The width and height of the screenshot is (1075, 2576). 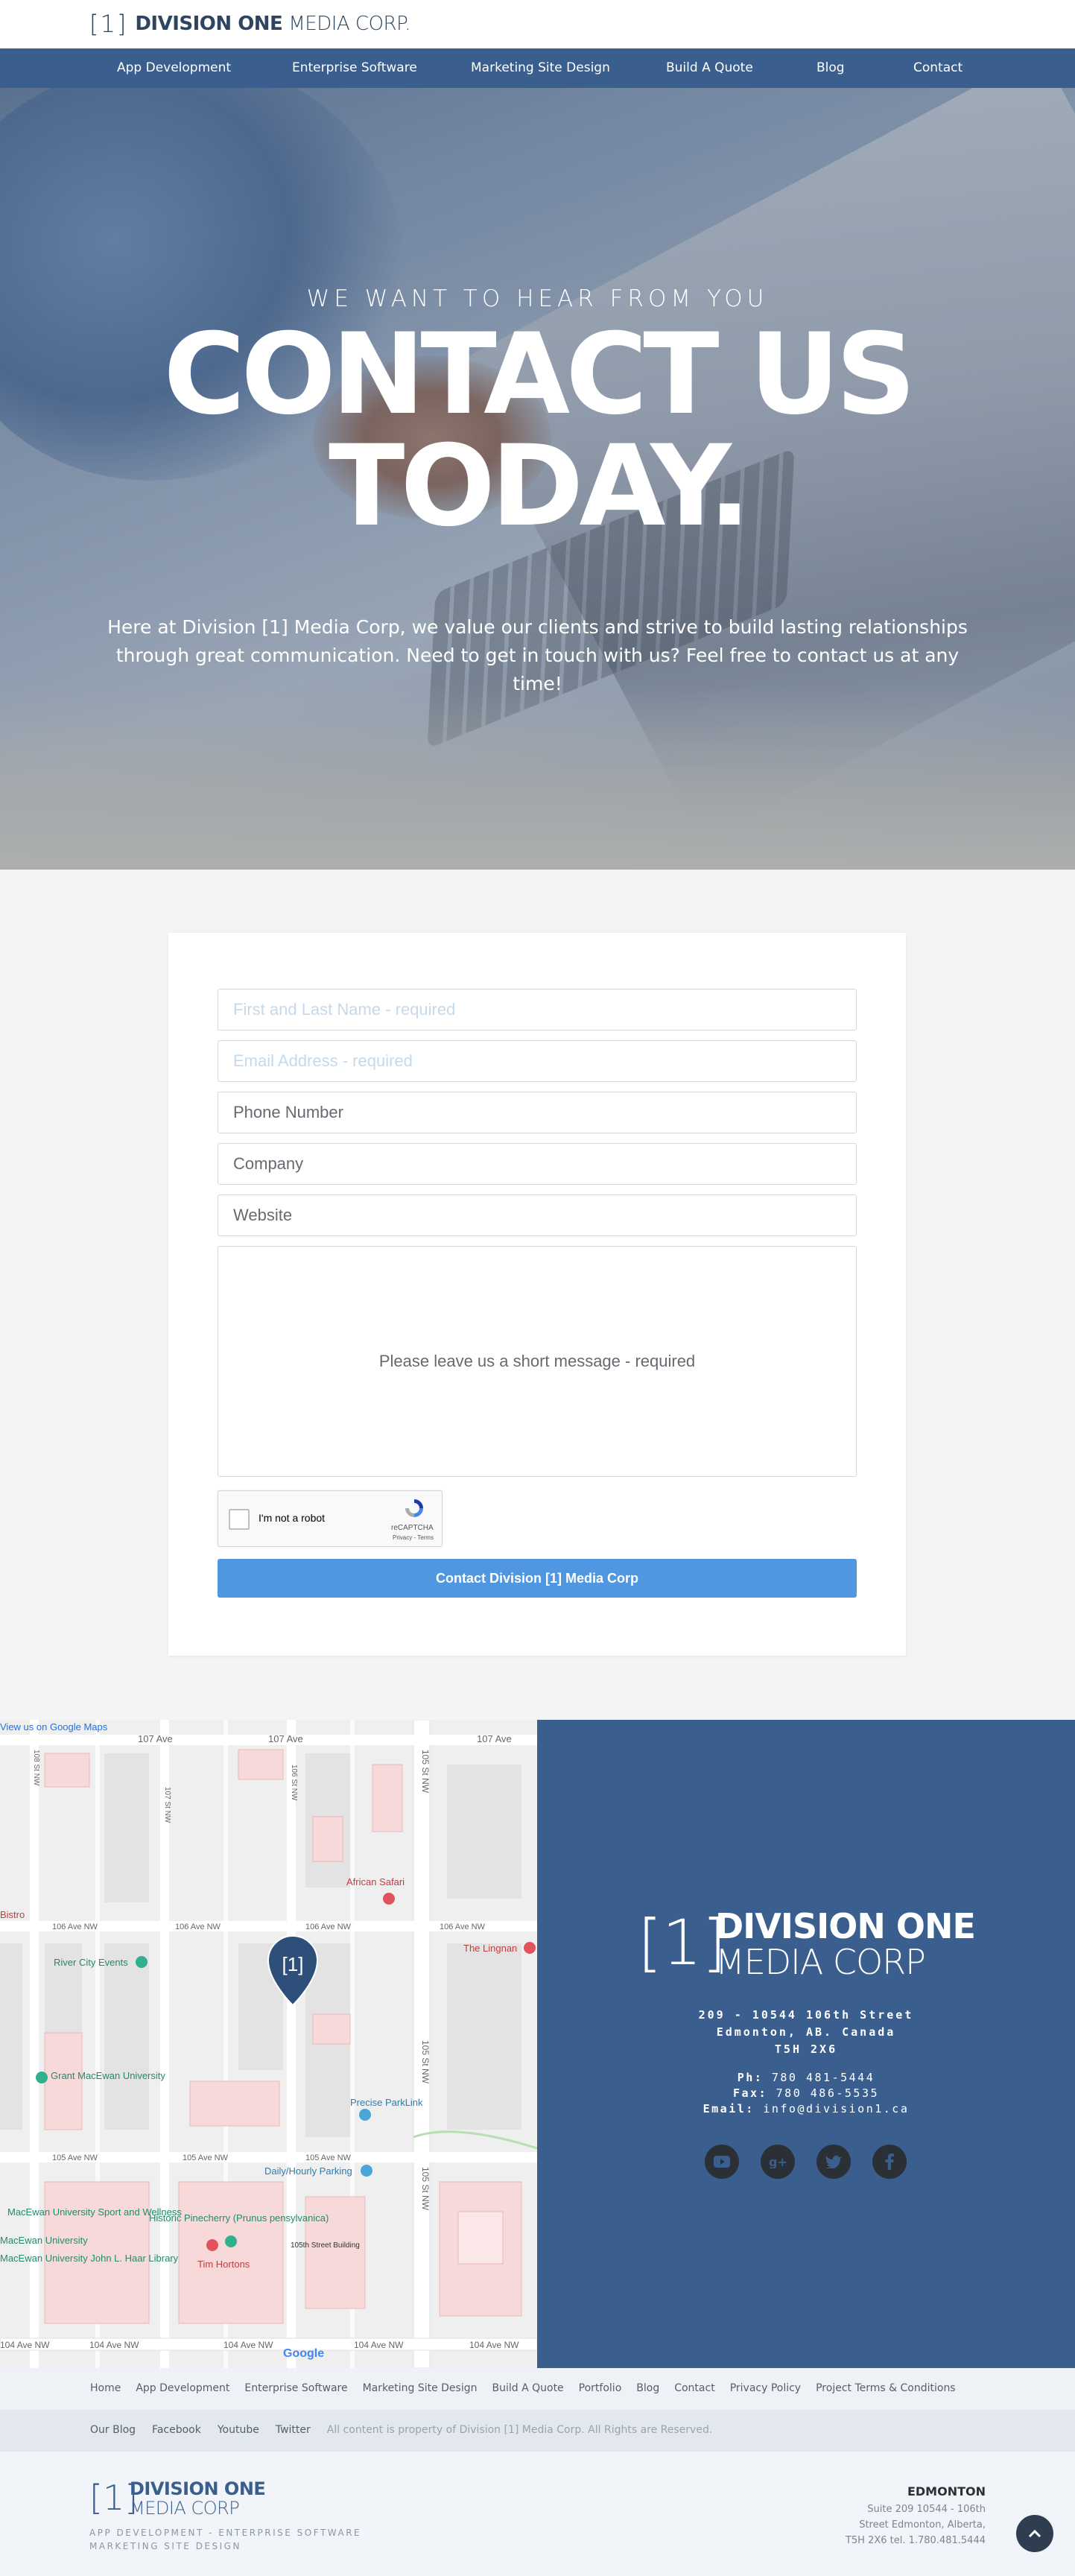 I want to click on footer-link-contact: Contact, so click(x=694, y=2388).